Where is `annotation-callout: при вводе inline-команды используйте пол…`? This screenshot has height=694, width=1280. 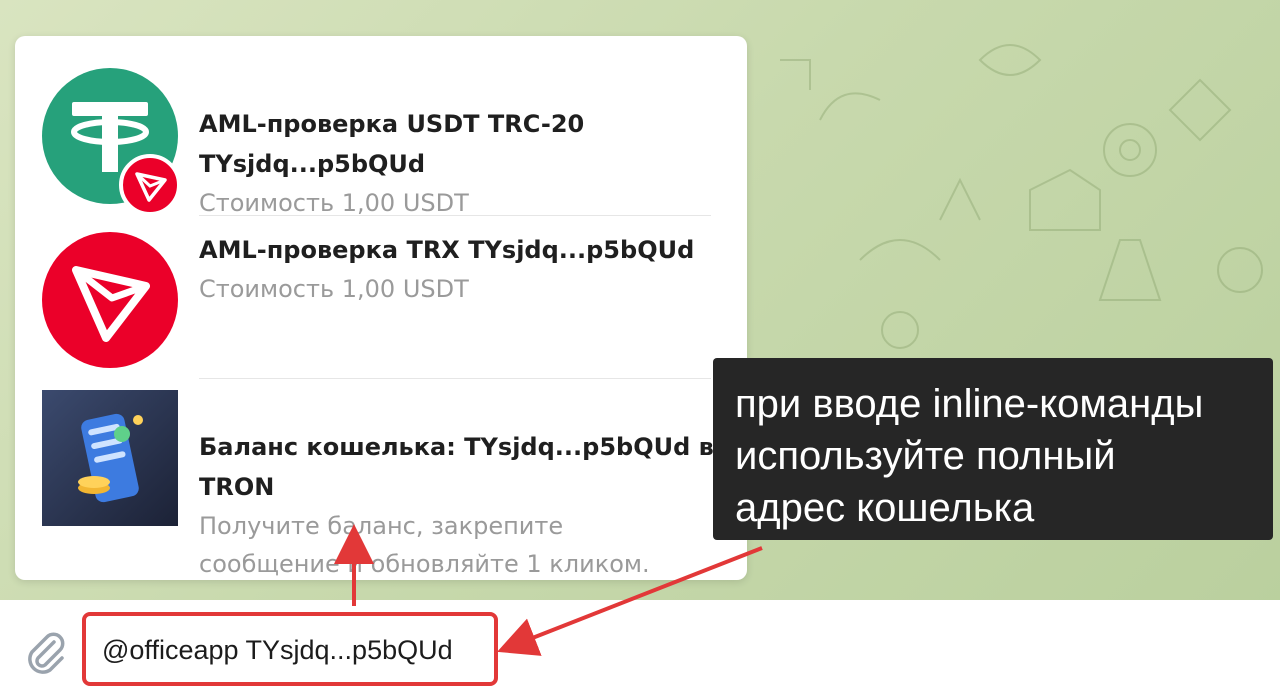 annotation-callout: при вводе inline-команды используйте пол… is located at coordinates (993, 449).